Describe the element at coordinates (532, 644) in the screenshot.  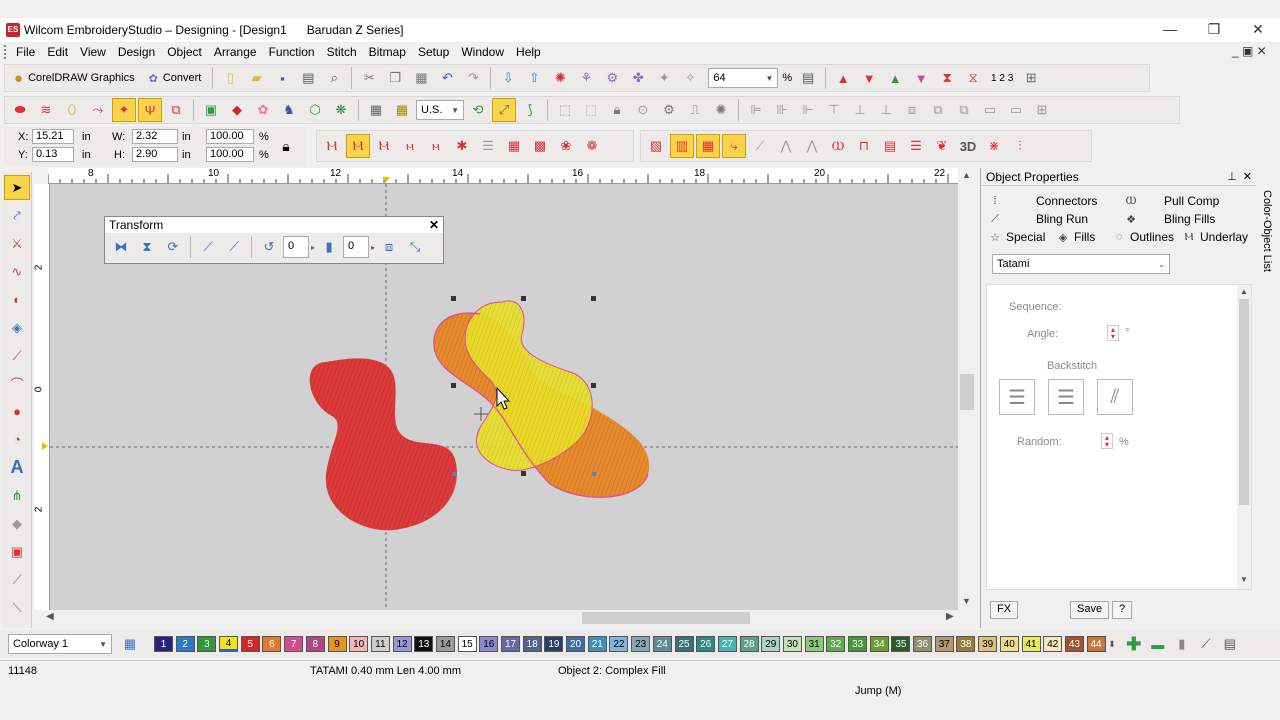
I see `color-swatch: 18` at that location.